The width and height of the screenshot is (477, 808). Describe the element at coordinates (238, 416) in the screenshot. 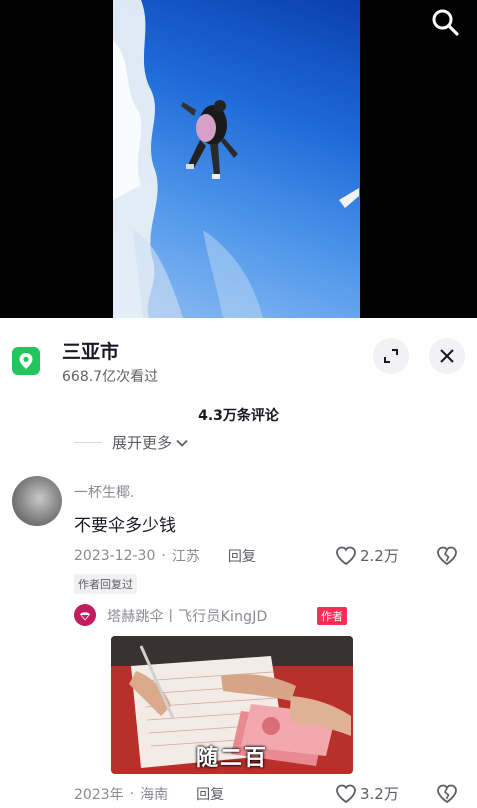

I see `comment-count: 4.3万条评论` at that location.